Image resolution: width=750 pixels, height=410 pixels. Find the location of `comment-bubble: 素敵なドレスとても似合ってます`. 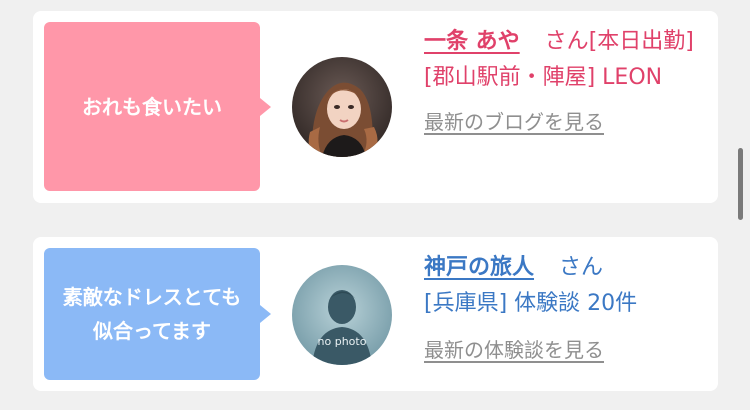

comment-bubble: 素敵なドレスとても似合ってます is located at coordinates (157, 314).